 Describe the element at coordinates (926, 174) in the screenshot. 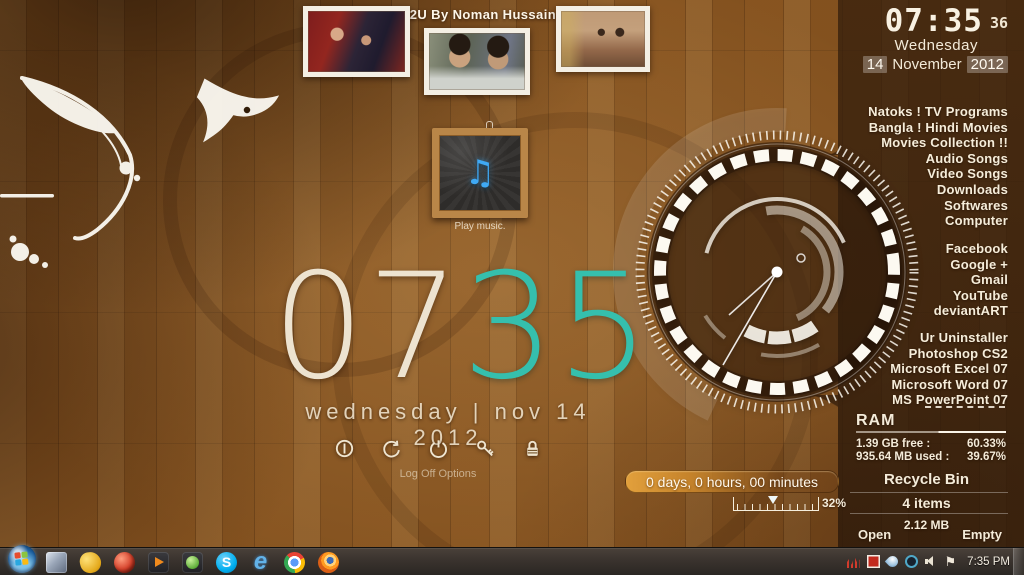

I see `link-video-songs: Video Songs` at that location.